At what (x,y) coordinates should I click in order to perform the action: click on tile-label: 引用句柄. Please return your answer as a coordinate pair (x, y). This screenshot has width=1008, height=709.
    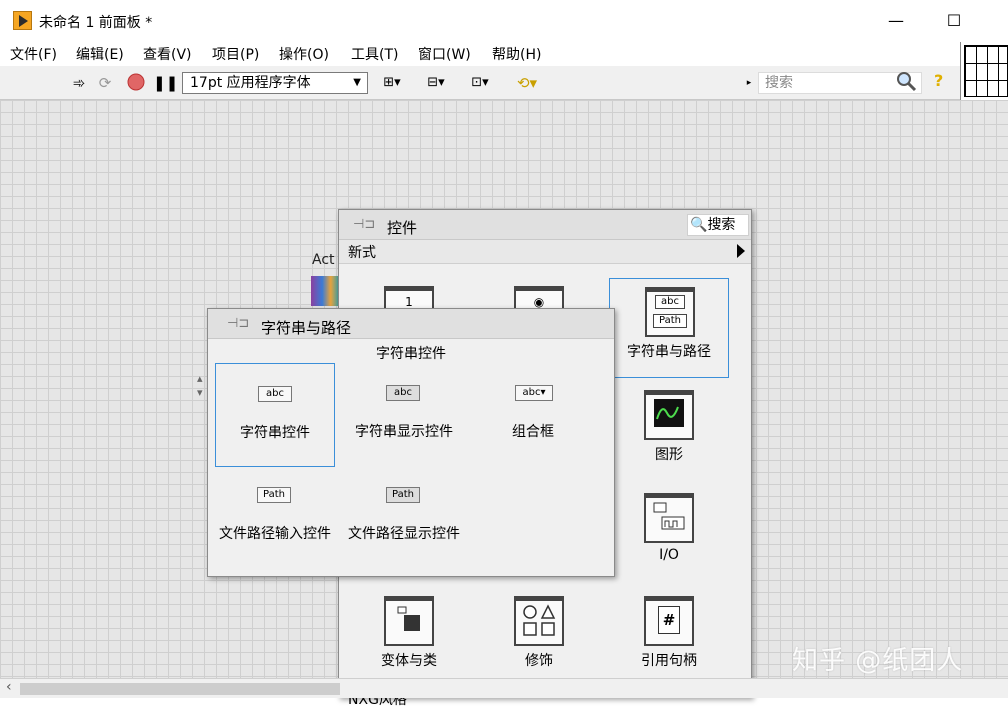
    Looking at the image, I should click on (669, 661).